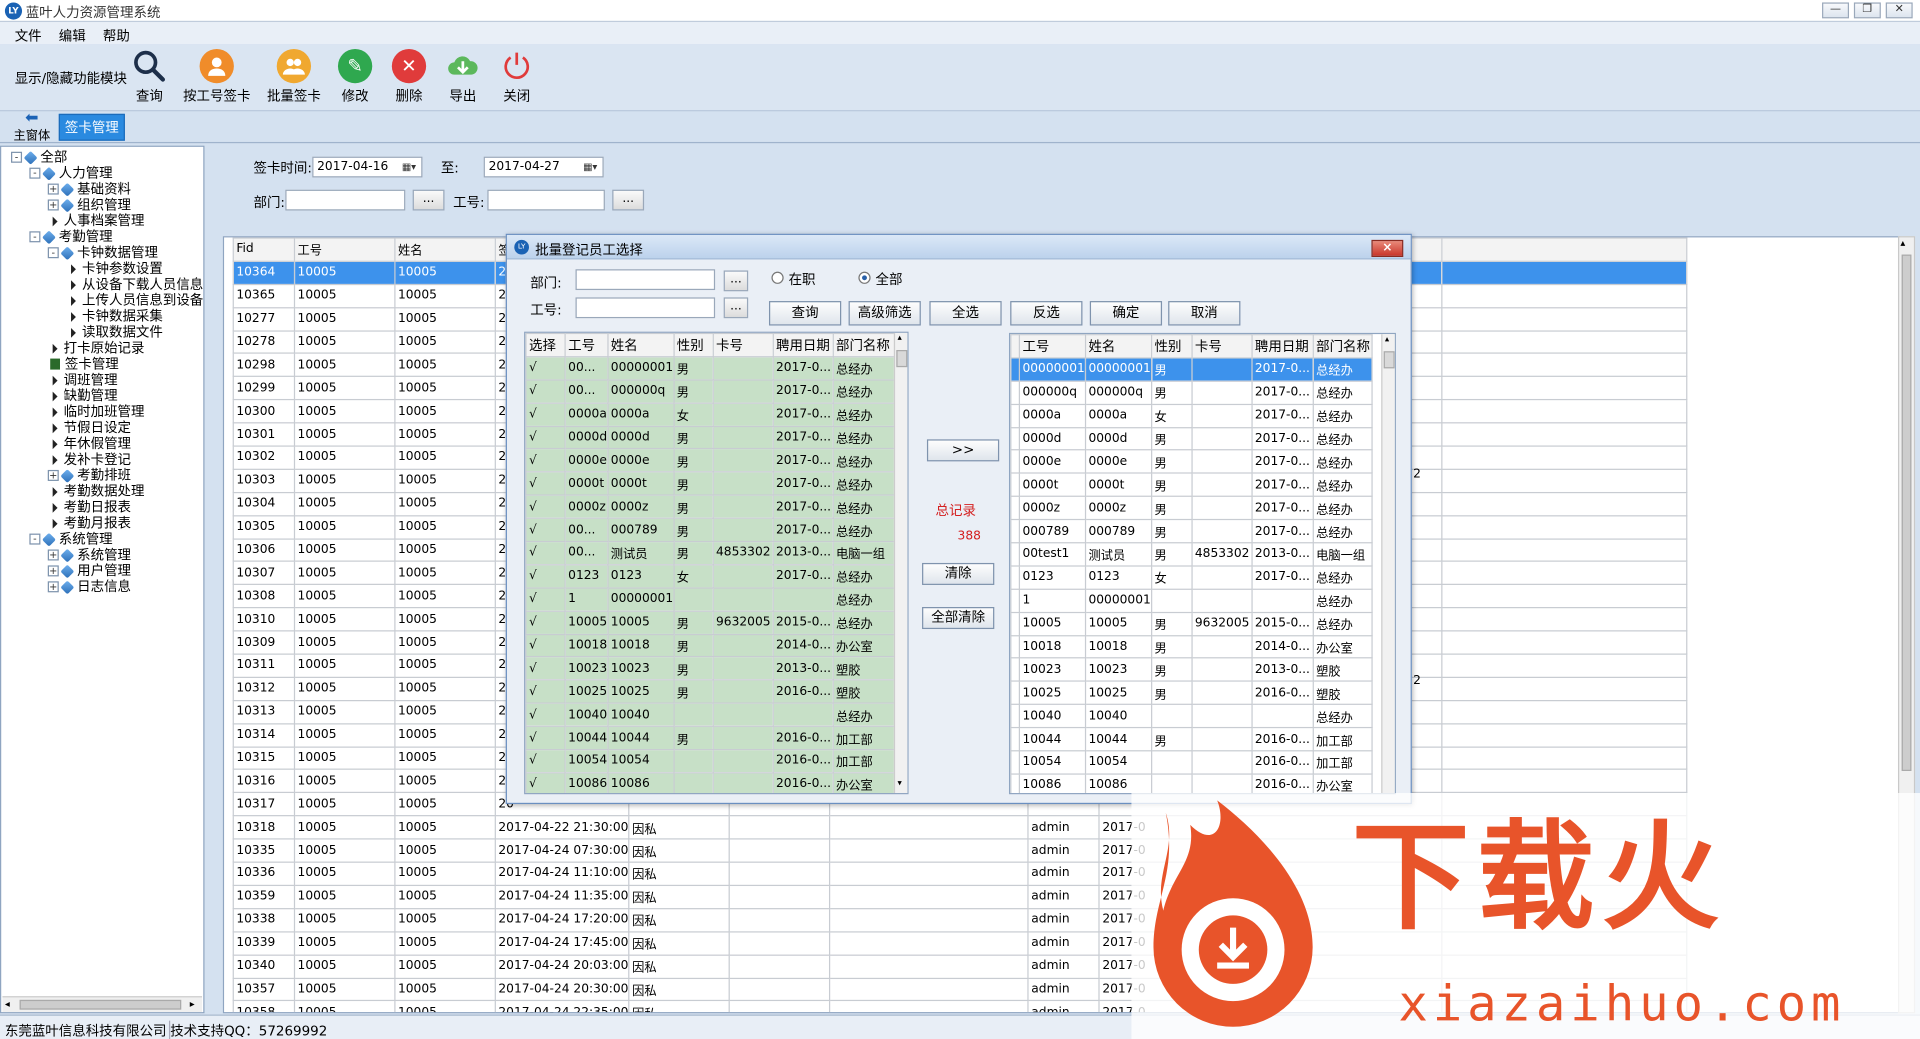  Describe the element at coordinates (1388, 564) in the screenshot. I see `right-grid-scrollbar: ▴` at that location.